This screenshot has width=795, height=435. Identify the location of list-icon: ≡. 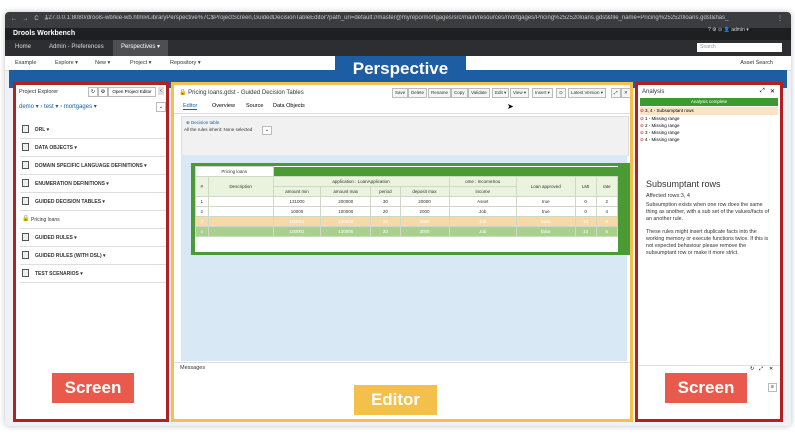
(772, 387).